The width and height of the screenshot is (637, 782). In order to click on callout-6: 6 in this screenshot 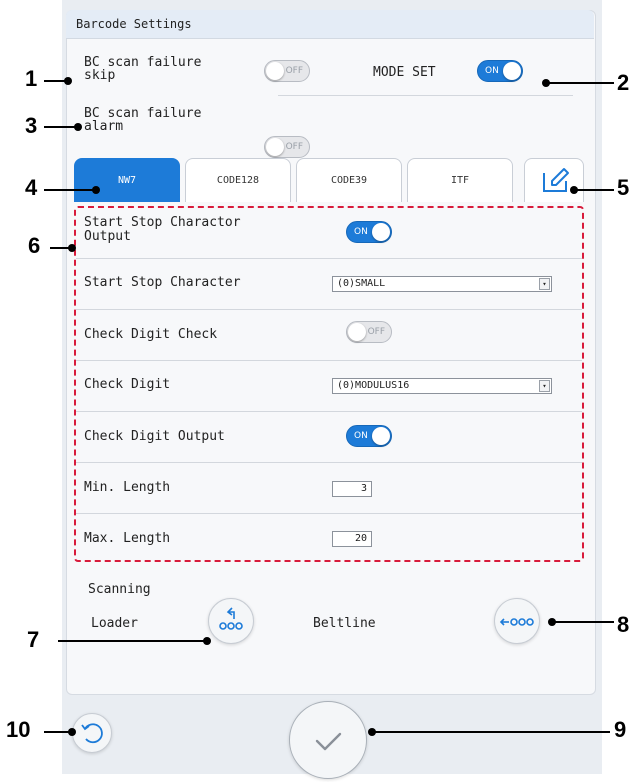, I will do `click(34, 245)`.